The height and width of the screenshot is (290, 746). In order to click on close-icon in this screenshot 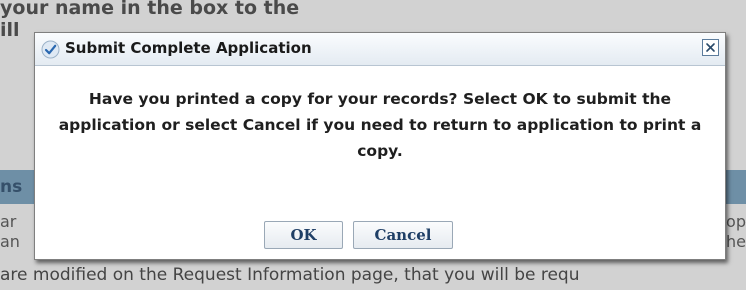, I will do `click(710, 47)`.